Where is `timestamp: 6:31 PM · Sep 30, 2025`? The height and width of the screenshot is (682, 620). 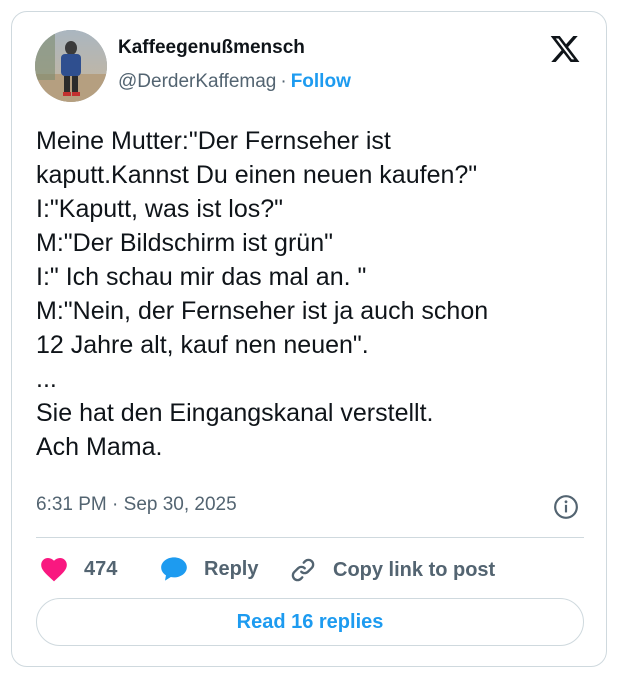
timestamp: 6:31 PM · Sep 30, 2025 is located at coordinates (136, 505).